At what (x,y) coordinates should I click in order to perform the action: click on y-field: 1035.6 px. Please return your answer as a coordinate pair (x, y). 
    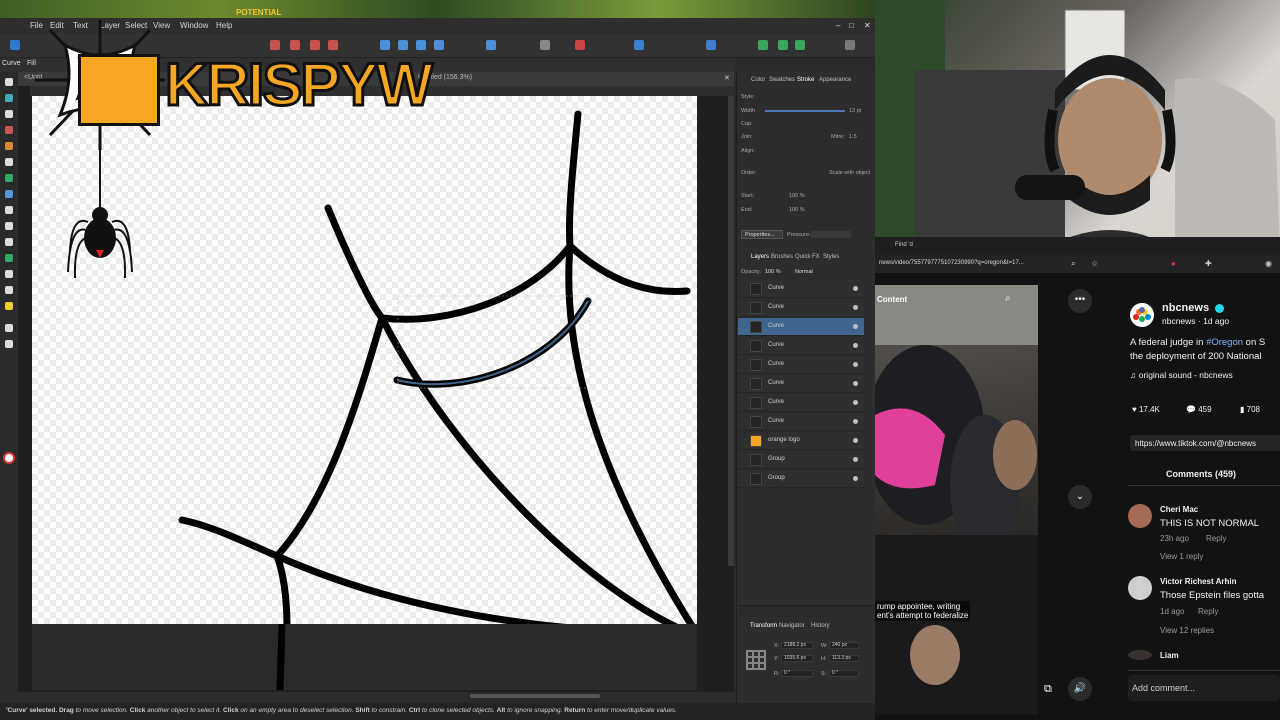
    Looking at the image, I should click on (797, 658).